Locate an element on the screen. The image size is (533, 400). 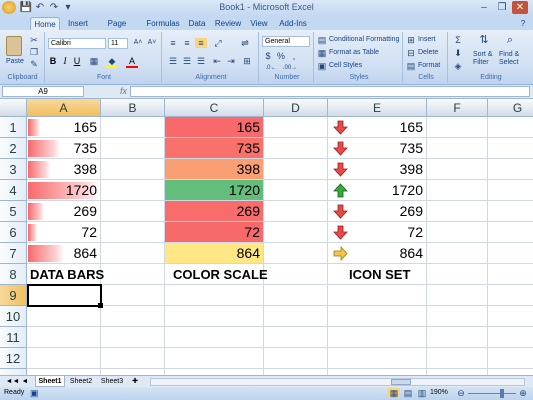
cell-styles-button: Cell Styles is located at coordinates (345, 65).